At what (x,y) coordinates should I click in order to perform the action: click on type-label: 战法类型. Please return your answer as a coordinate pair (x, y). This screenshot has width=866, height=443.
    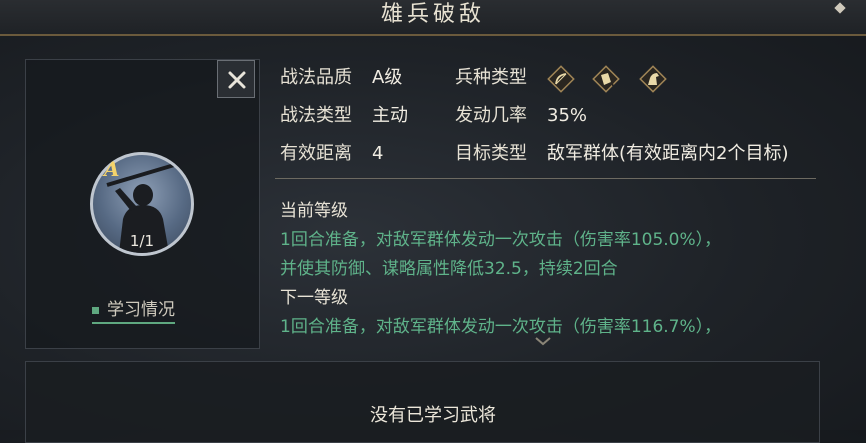
    Looking at the image, I should click on (316, 115).